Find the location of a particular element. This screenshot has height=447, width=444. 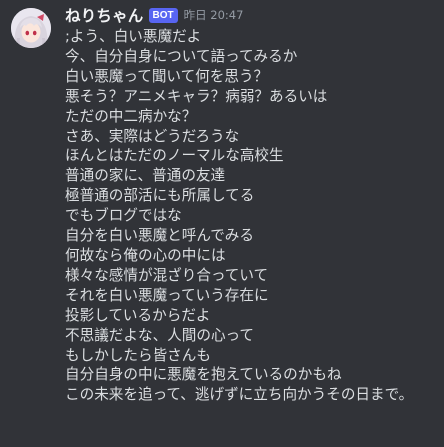

avatar is located at coordinates (31, 28).